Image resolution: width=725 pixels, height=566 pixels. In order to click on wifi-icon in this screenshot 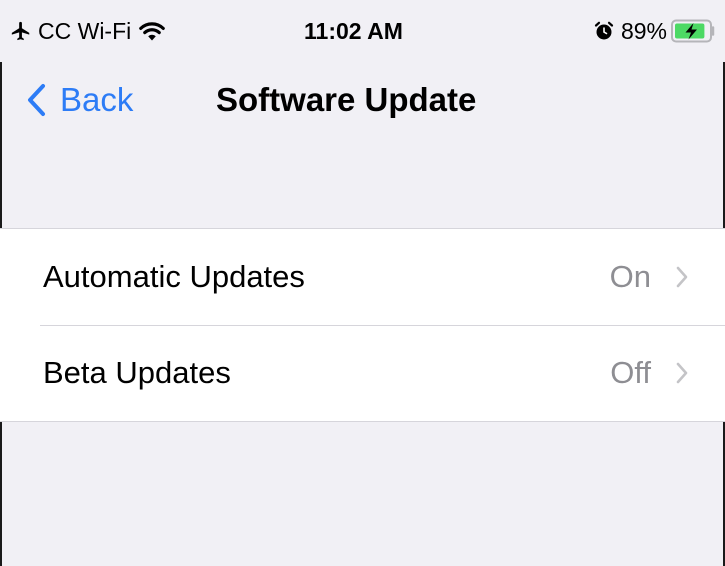, I will do `click(152, 31)`.